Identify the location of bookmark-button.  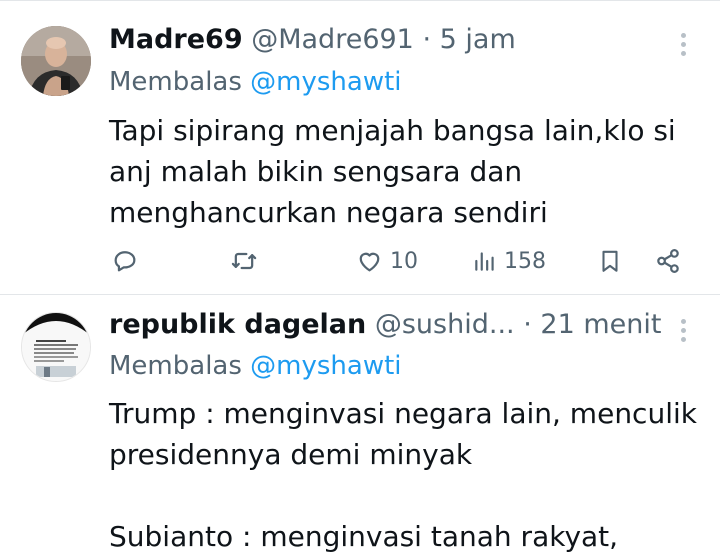
(610, 261).